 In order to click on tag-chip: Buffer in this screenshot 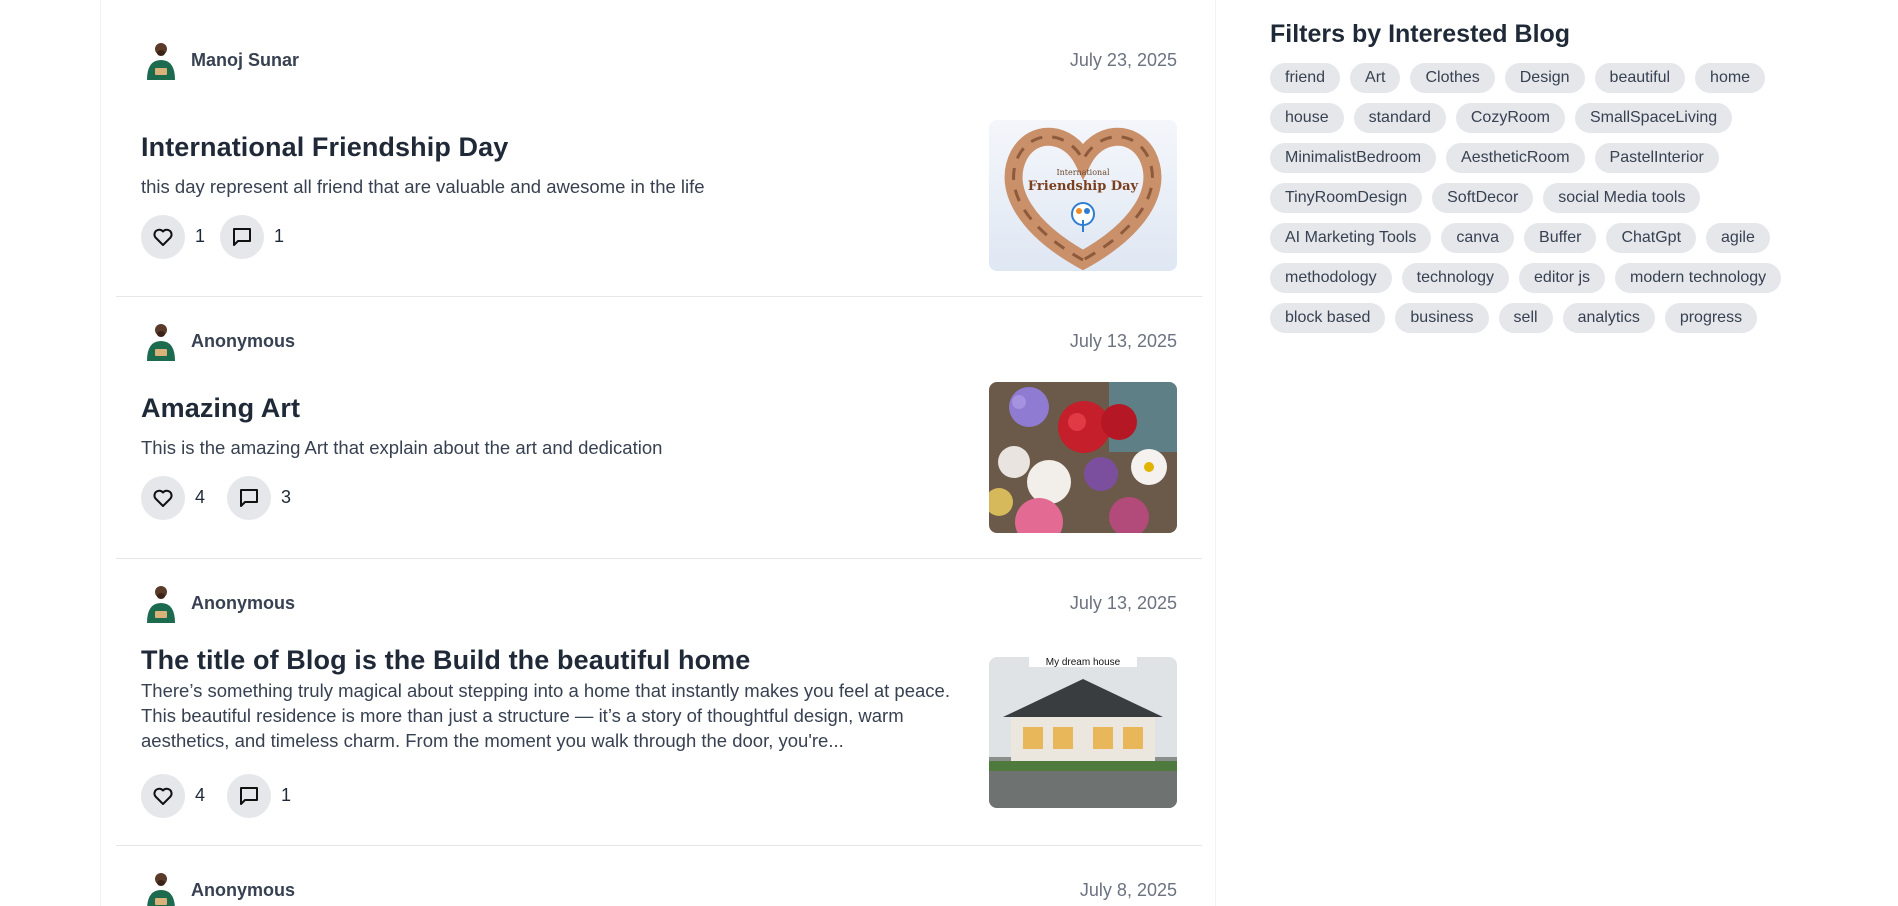, I will do `click(1560, 238)`.